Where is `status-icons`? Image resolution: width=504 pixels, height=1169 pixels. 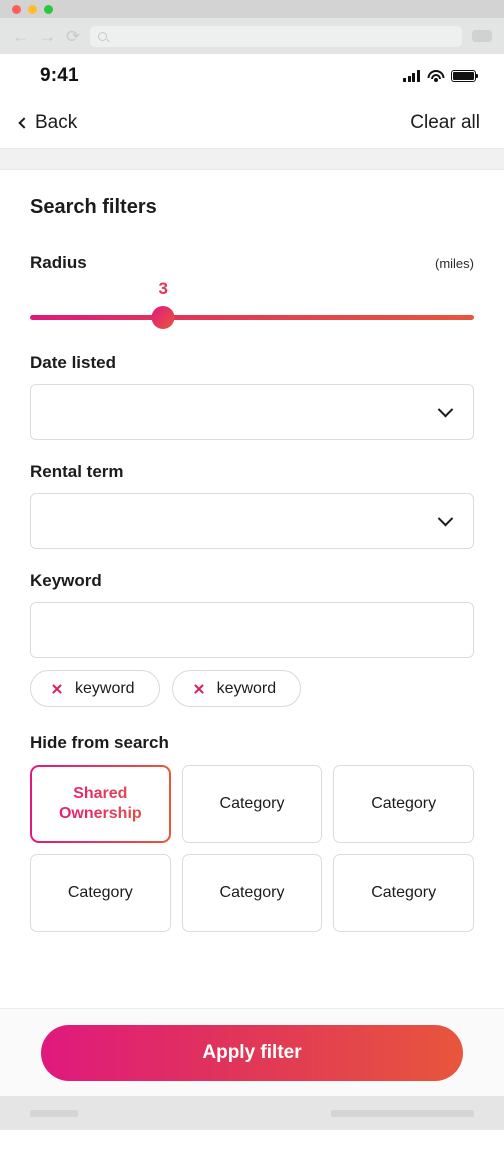
status-icons is located at coordinates (441, 76).